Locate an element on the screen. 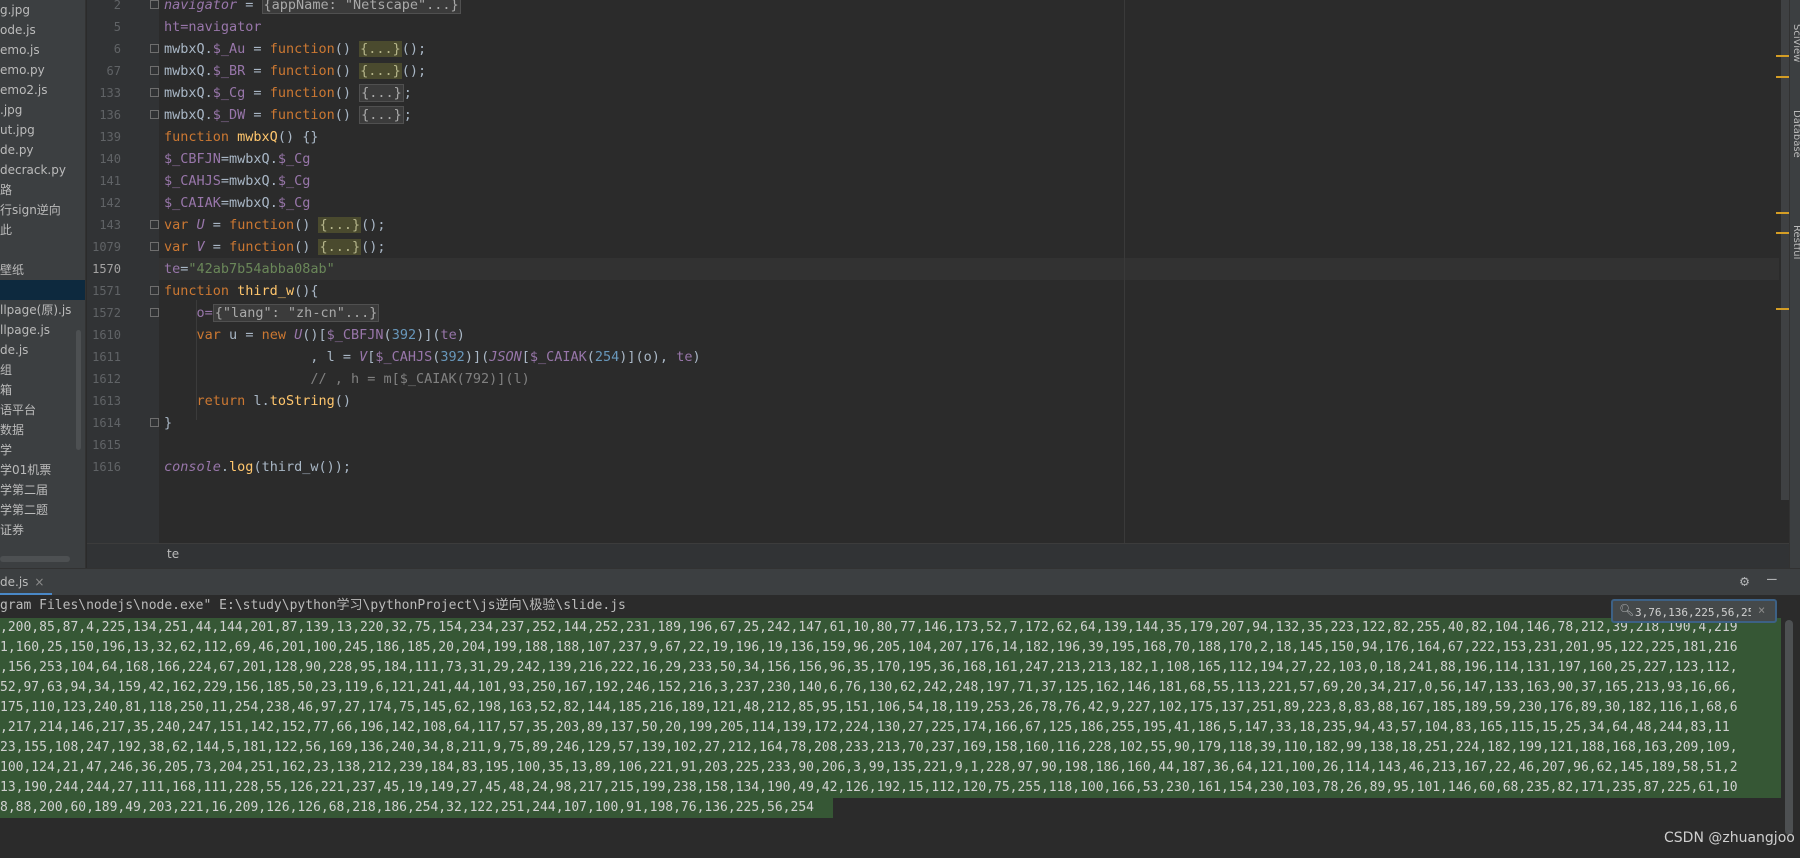  project-tree-item: 路 is located at coordinates (42, 190).